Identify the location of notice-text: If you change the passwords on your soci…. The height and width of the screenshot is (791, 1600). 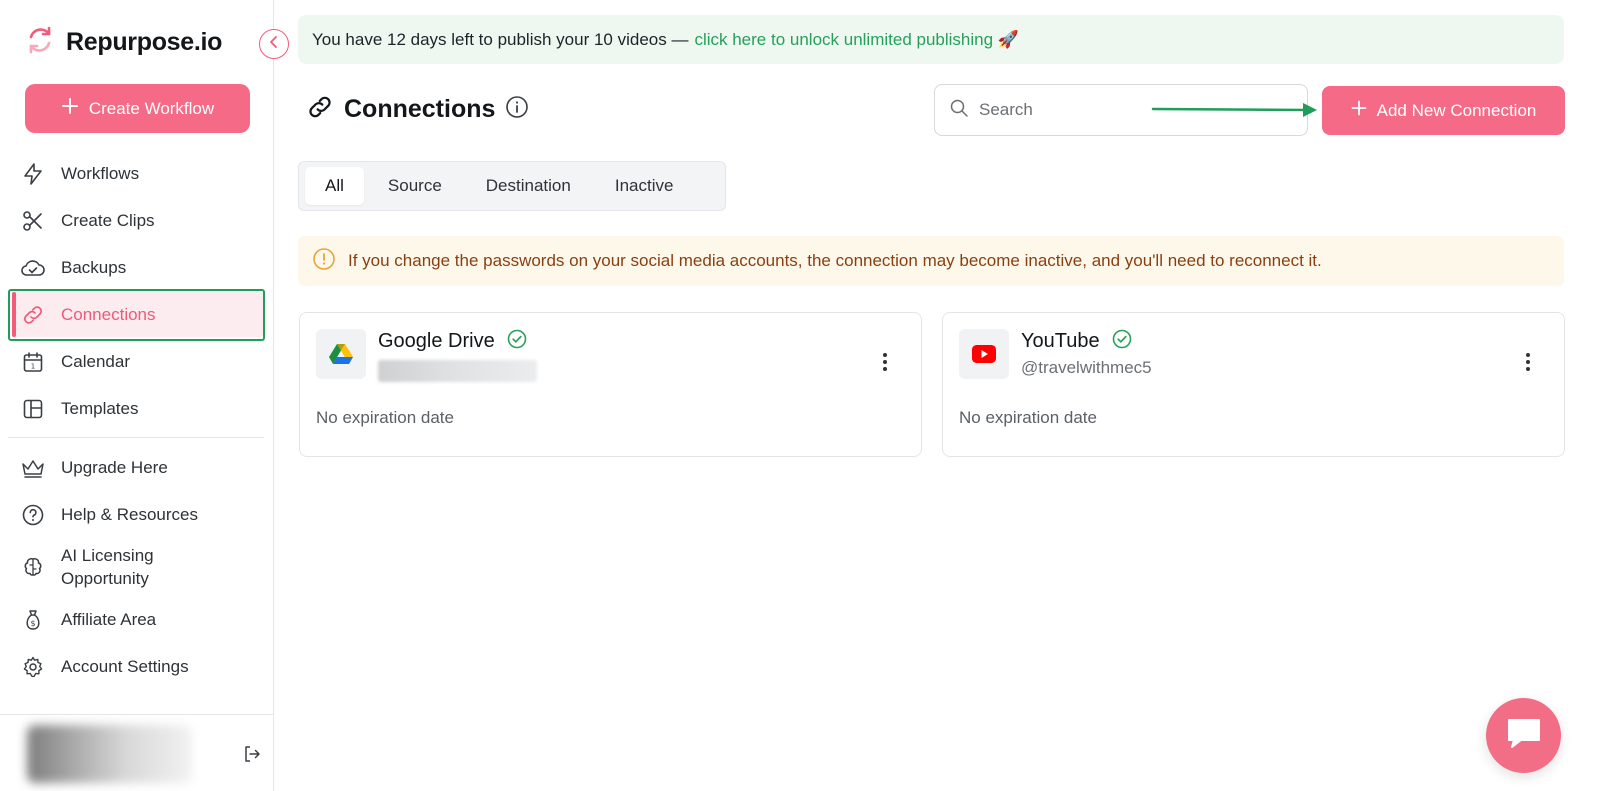
(835, 260).